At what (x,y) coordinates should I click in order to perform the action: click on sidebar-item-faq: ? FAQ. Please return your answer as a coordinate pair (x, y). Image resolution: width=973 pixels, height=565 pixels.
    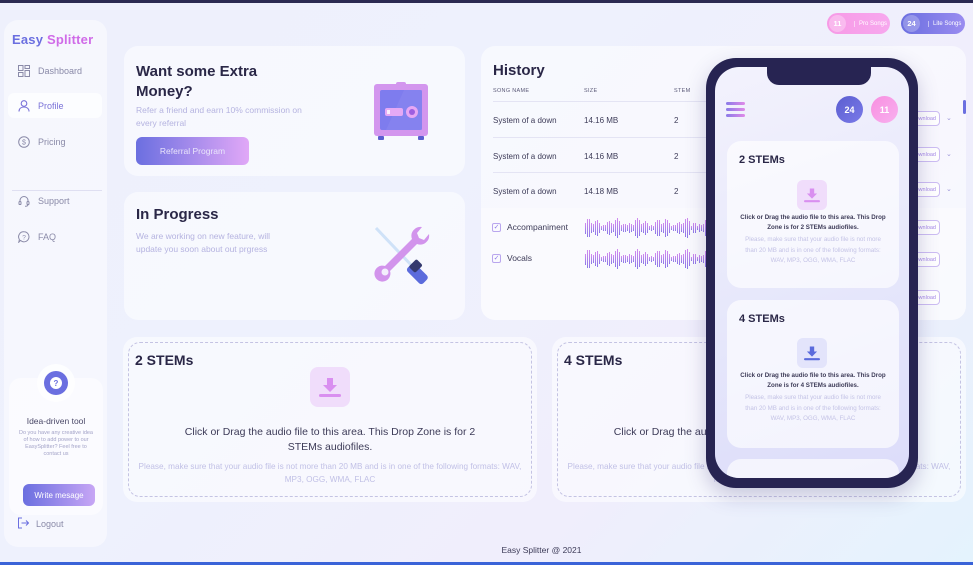
    Looking at the image, I should click on (55, 236).